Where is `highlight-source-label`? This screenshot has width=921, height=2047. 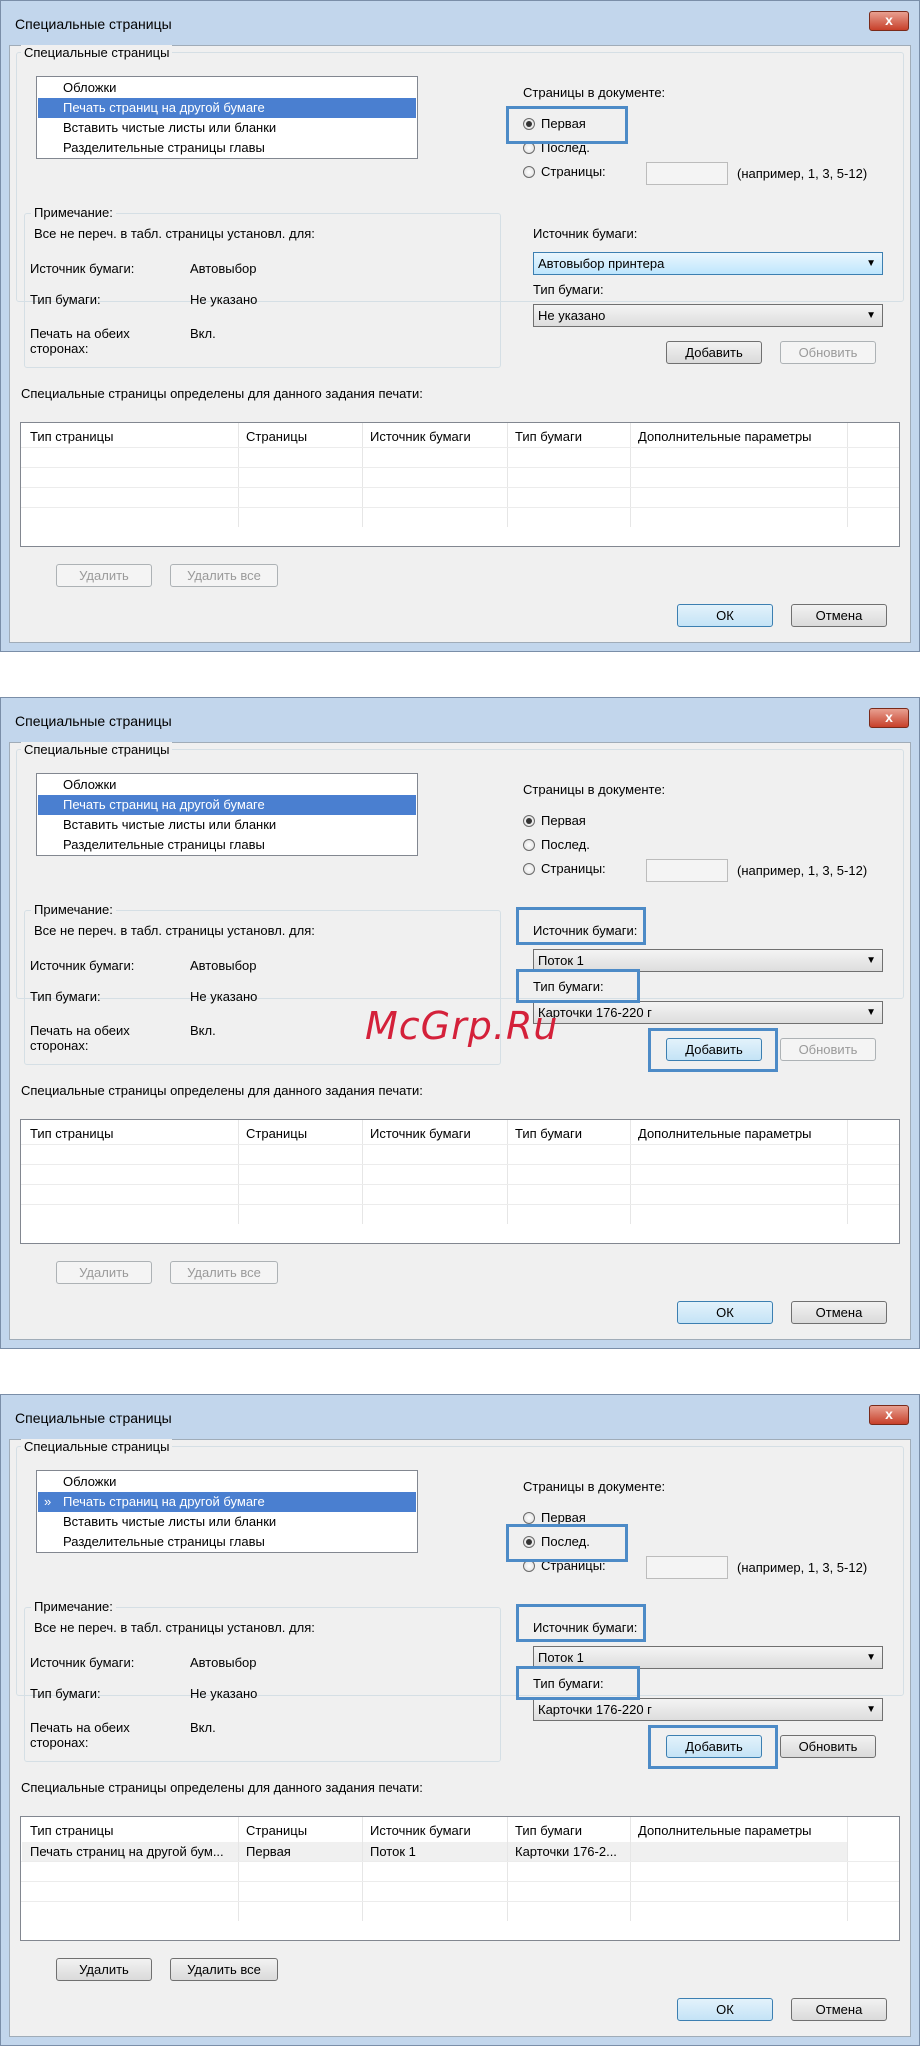
highlight-source-label is located at coordinates (581, 1623).